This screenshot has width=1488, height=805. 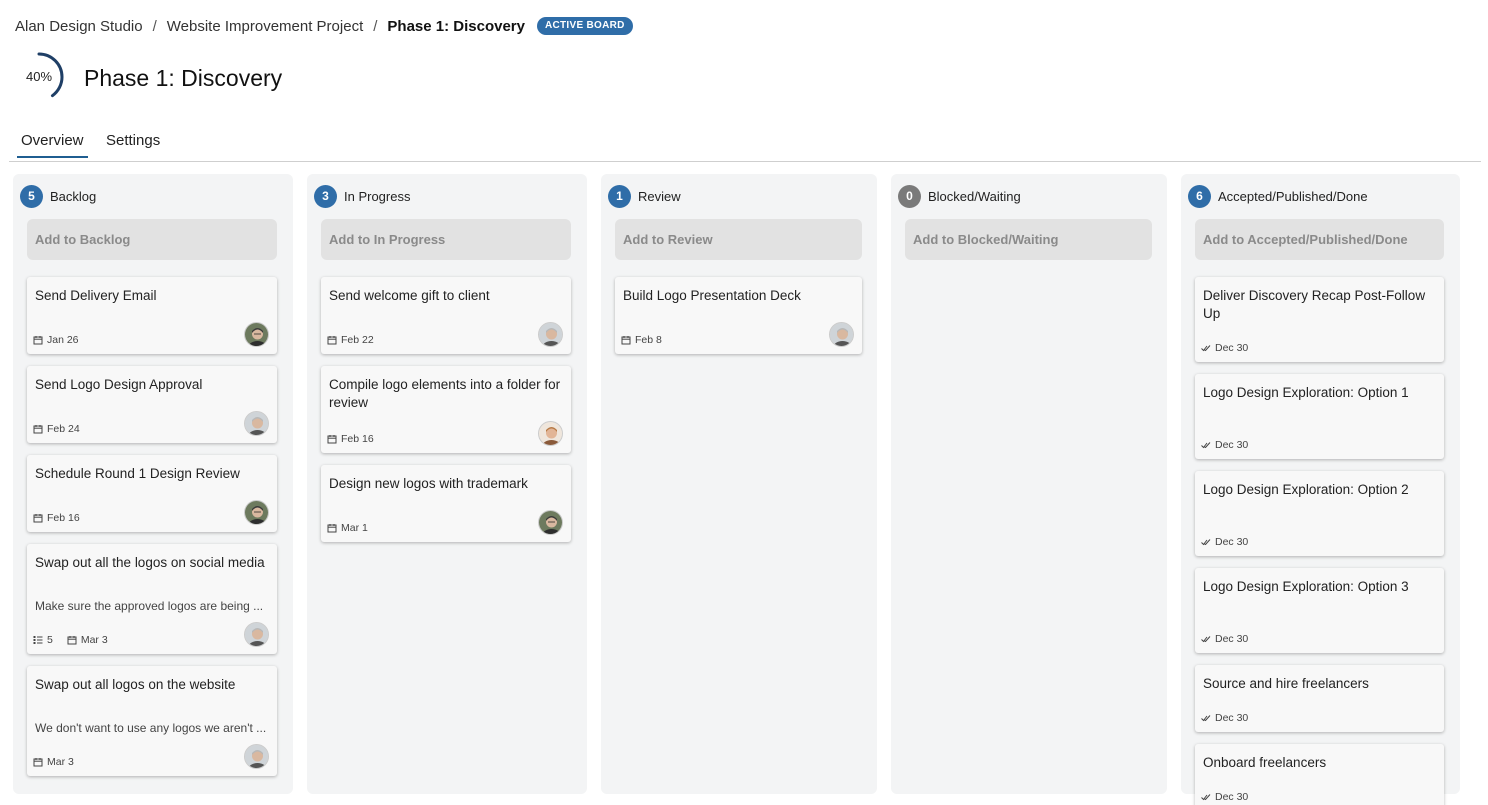 I want to click on progress-ring: 40%, so click(x=40, y=77).